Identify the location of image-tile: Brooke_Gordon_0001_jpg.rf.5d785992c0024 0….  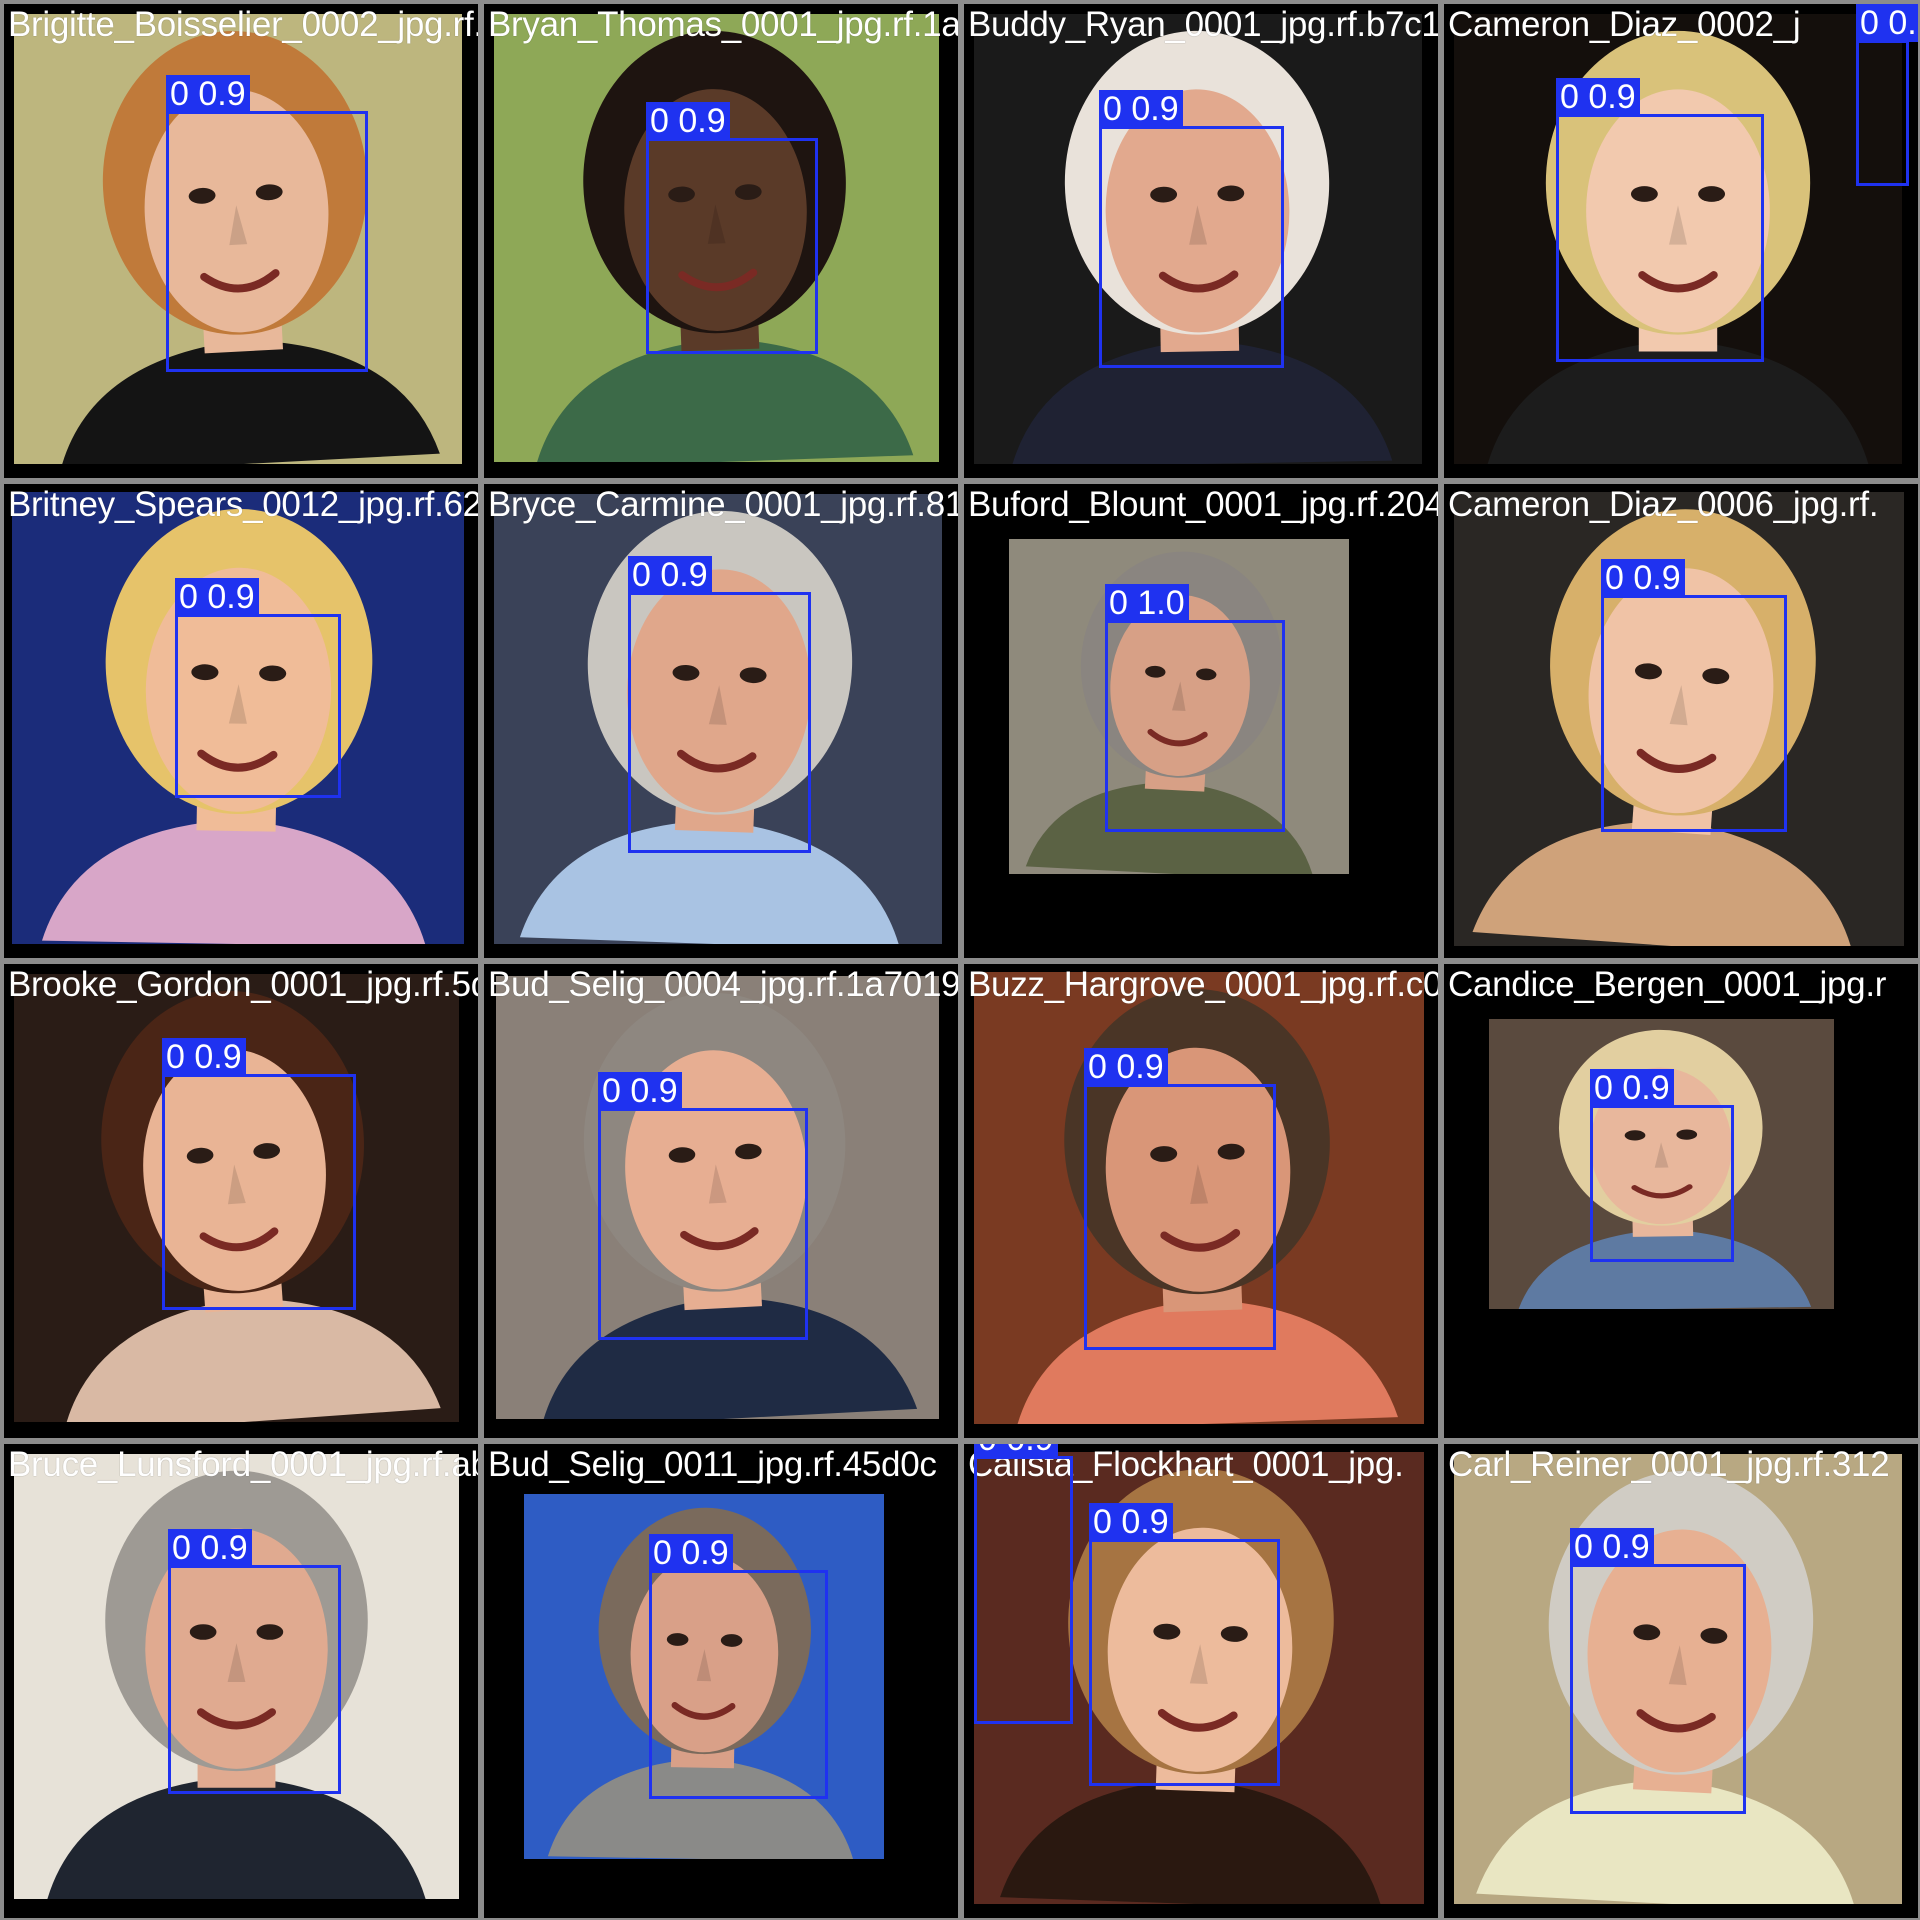
(241, 1201).